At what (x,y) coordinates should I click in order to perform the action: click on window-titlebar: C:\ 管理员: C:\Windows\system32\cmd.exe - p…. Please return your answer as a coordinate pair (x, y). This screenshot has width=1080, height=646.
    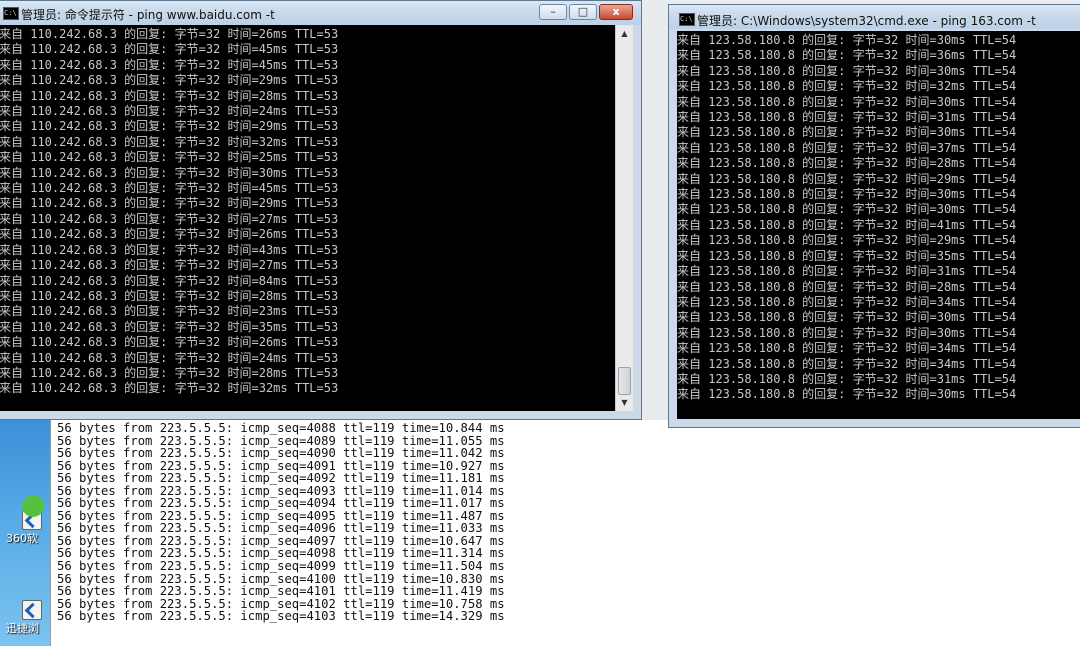
    Looking at the image, I should click on (874, 17).